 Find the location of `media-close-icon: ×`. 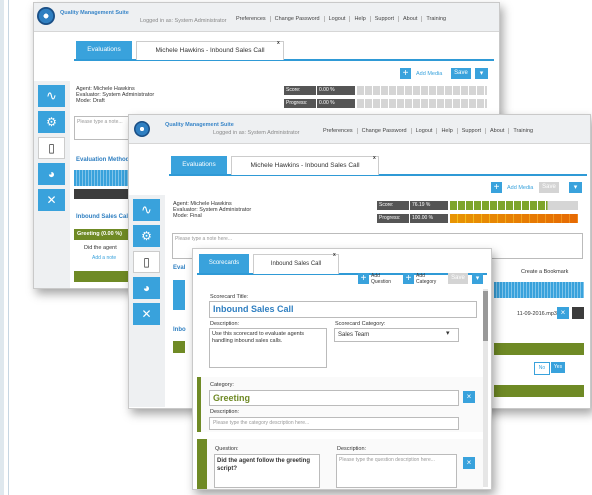

media-close-icon: × is located at coordinates (563, 313).